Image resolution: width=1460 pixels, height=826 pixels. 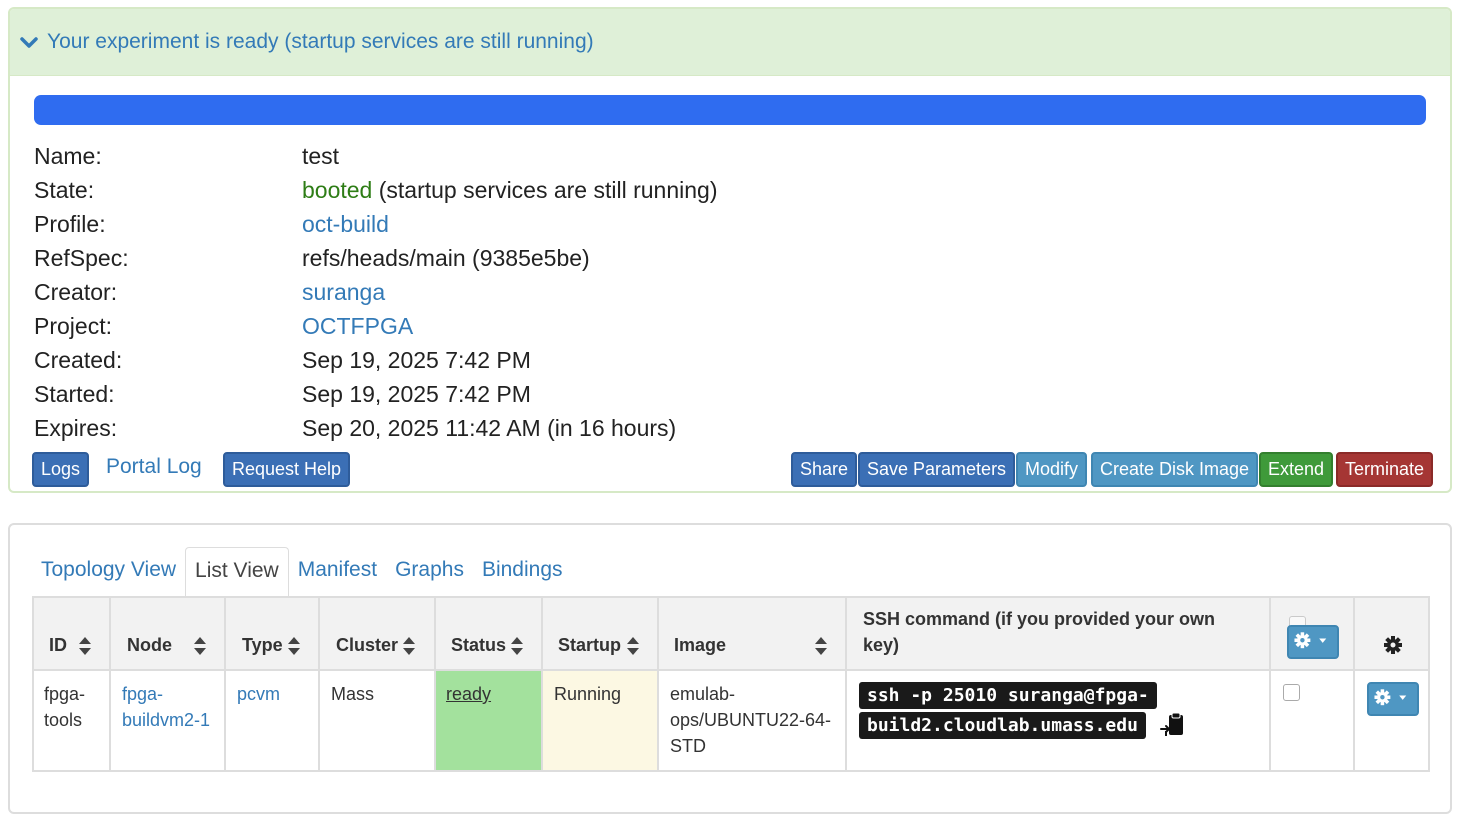 I want to click on expires-label: Expires:, so click(x=76, y=428).